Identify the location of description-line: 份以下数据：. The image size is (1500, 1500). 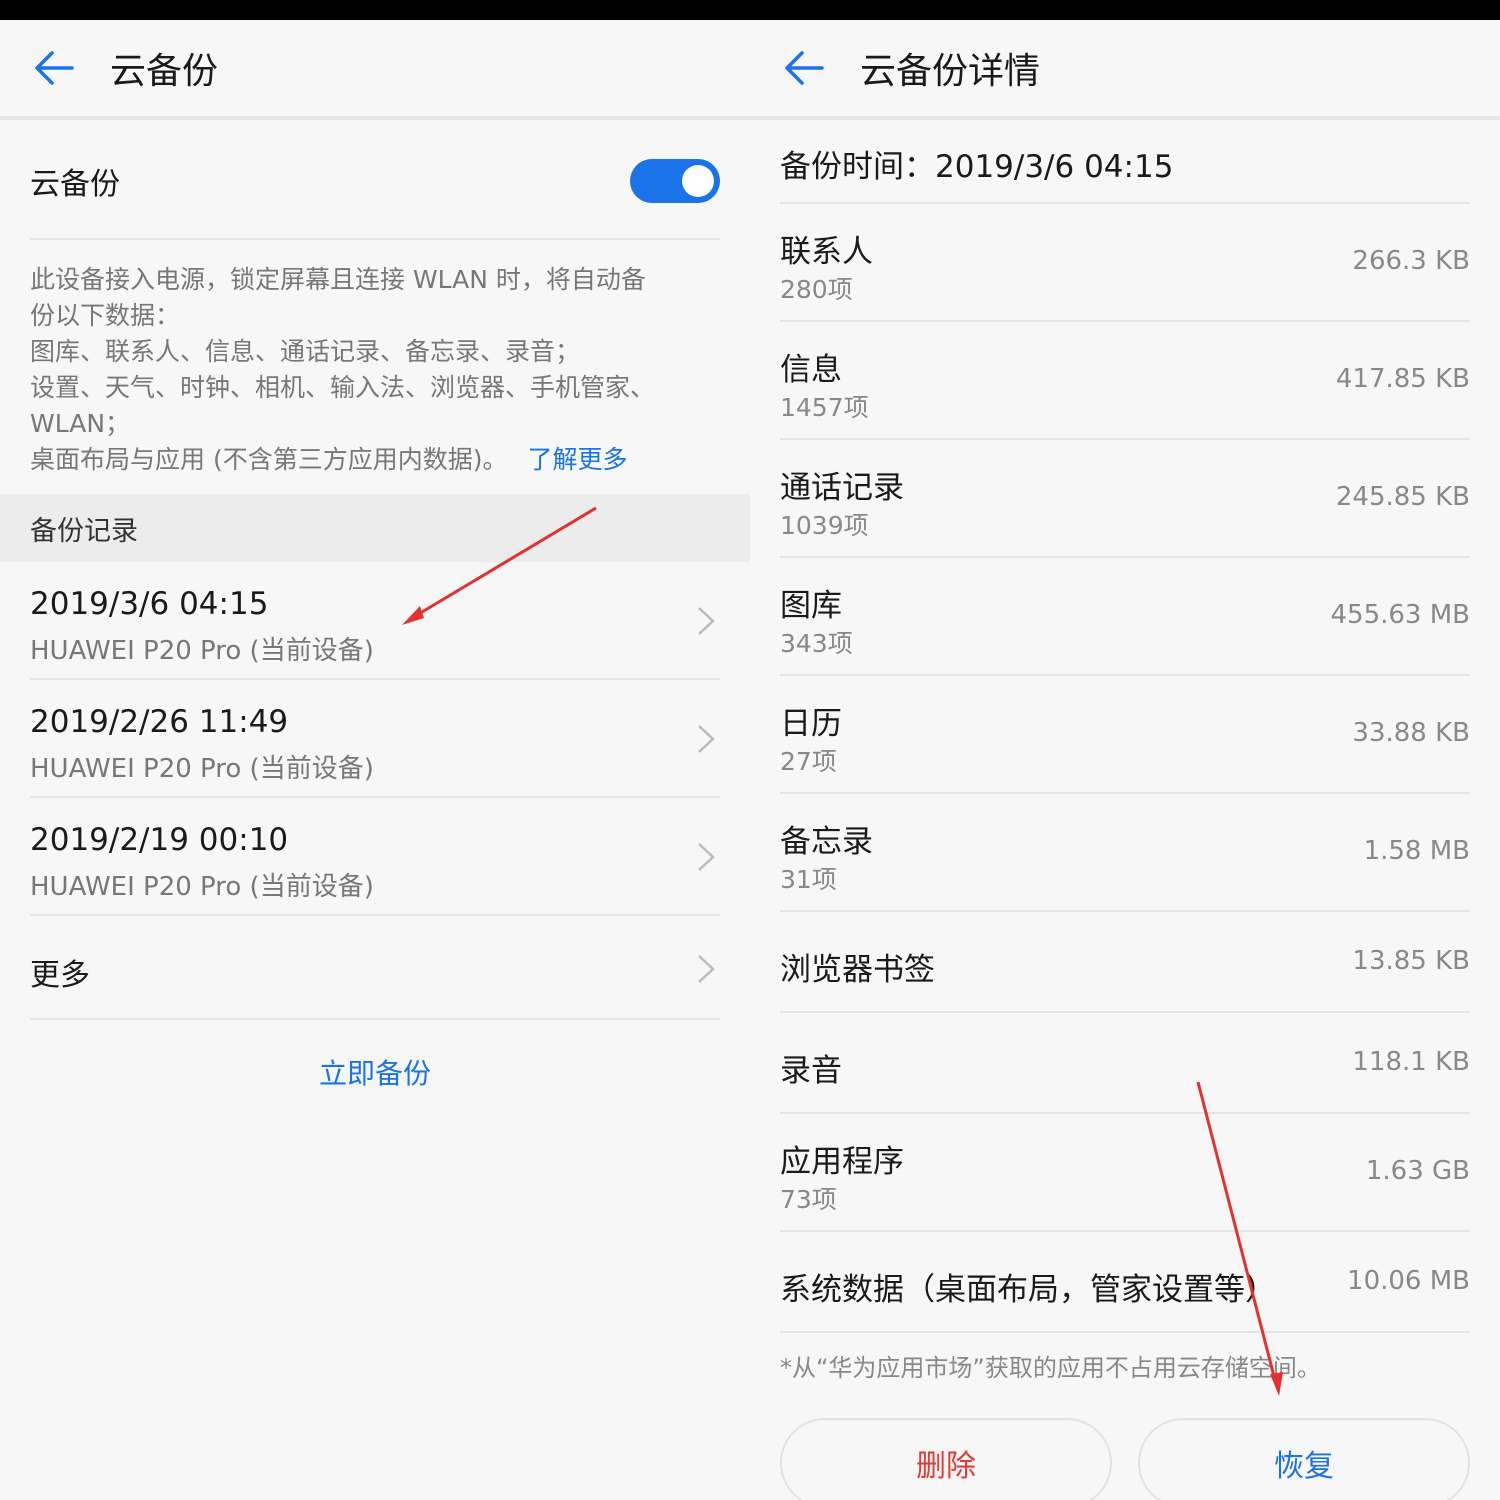
(105, 315).